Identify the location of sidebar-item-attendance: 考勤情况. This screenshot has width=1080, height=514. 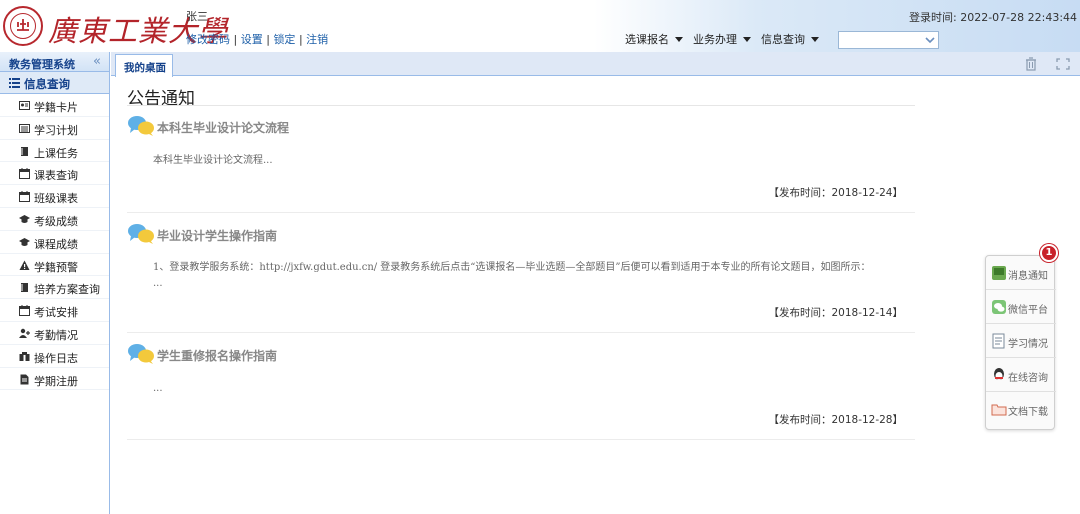
(54, 333).